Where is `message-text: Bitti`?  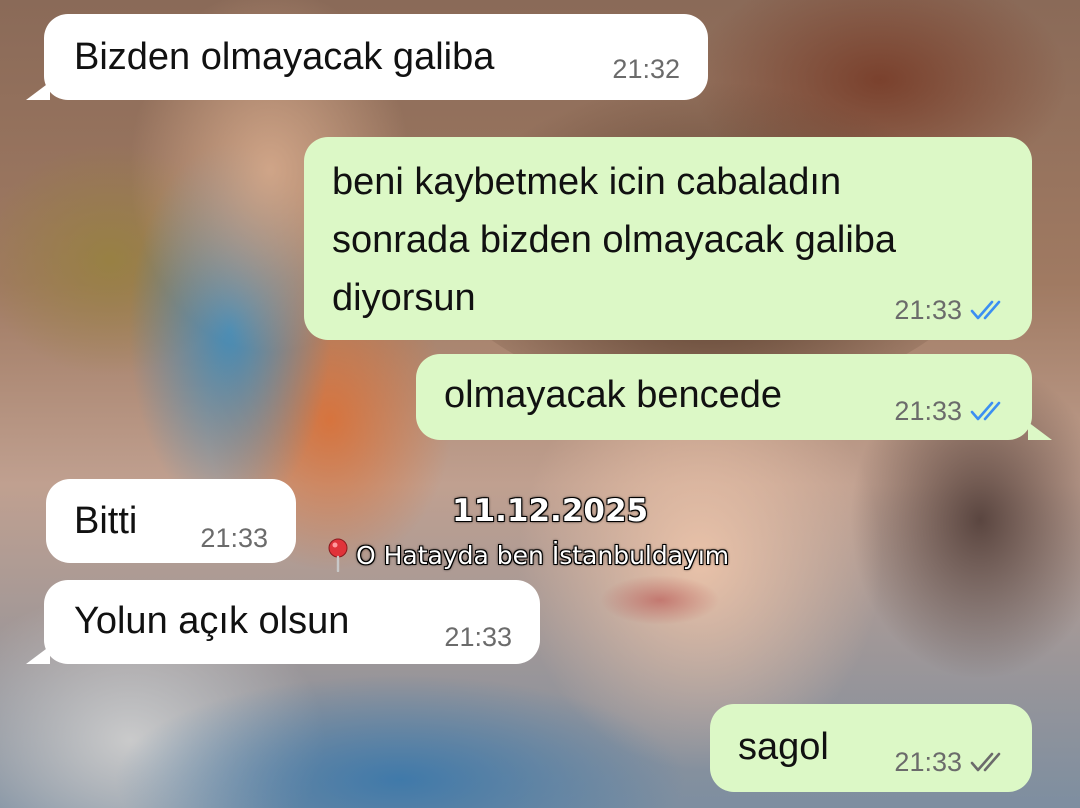
message-text: Bitti is located at coordinates (106, 521).